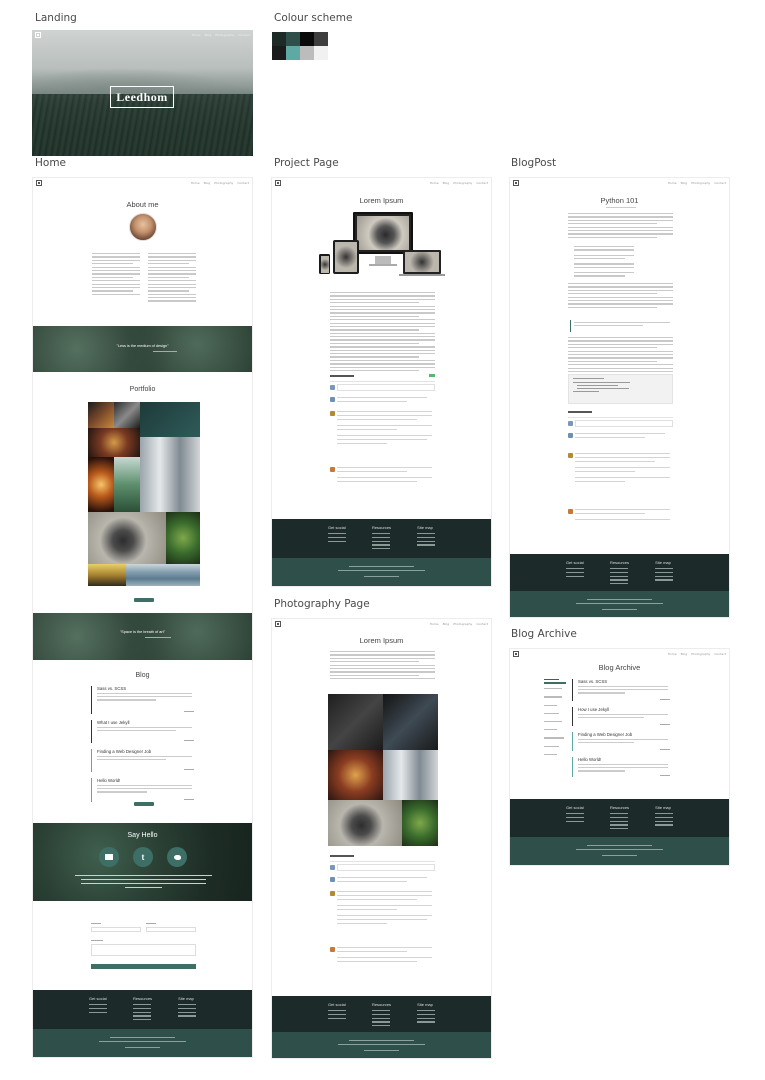 The image size is (765, 1080). Describe the element at coordinates (426, 1017) in the screenshot. I see `footer-col-sitemap: Site map` at that location.